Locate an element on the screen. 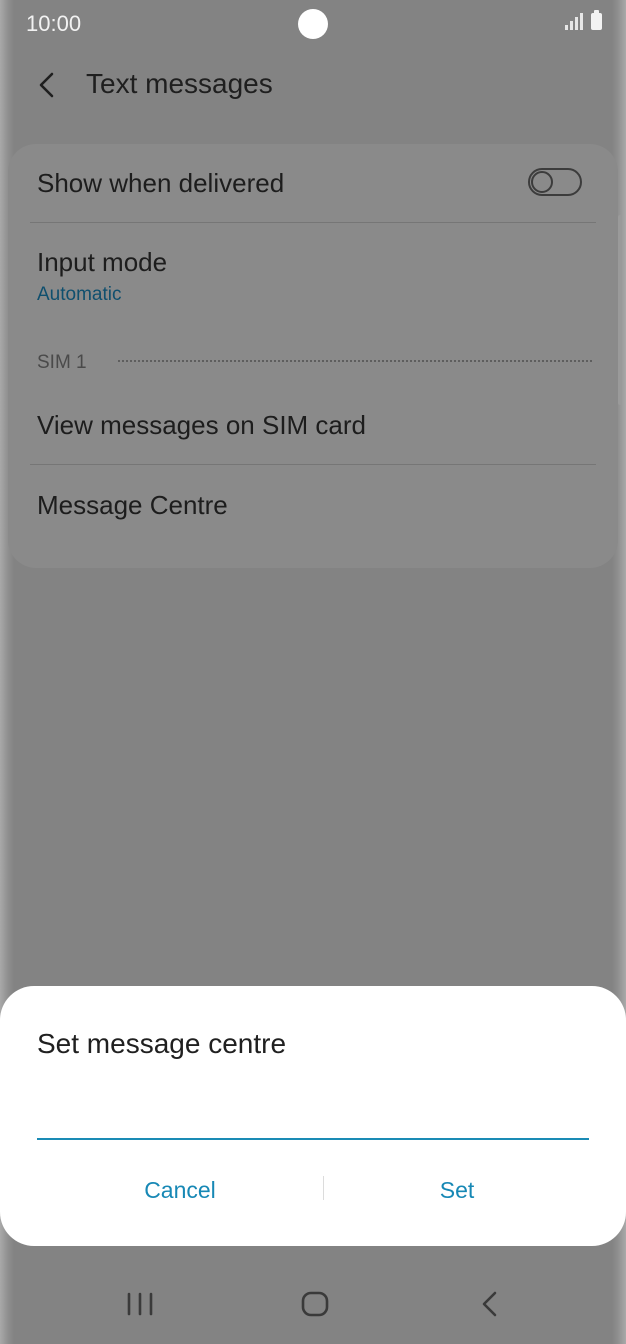 Image resolution: width=626 pixels, height=1344 pixels. signal-icon is located at coordinates (574, 21).